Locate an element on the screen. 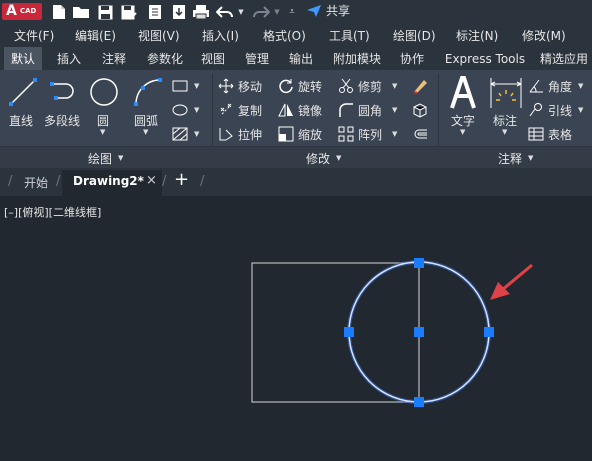 The image size is (592, 461). boundary-icon is located at coordinates (180, 135).